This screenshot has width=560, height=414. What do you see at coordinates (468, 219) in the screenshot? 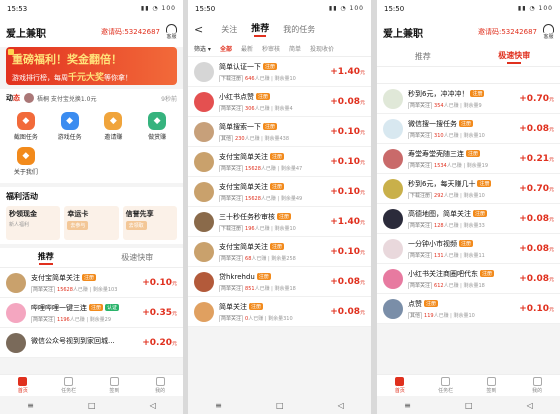
I see `task-row: 高德地图，简单关注 注册 简单关注 128人已赚 | 剩余量33 +0.08元` at bounding box center [468, 219].